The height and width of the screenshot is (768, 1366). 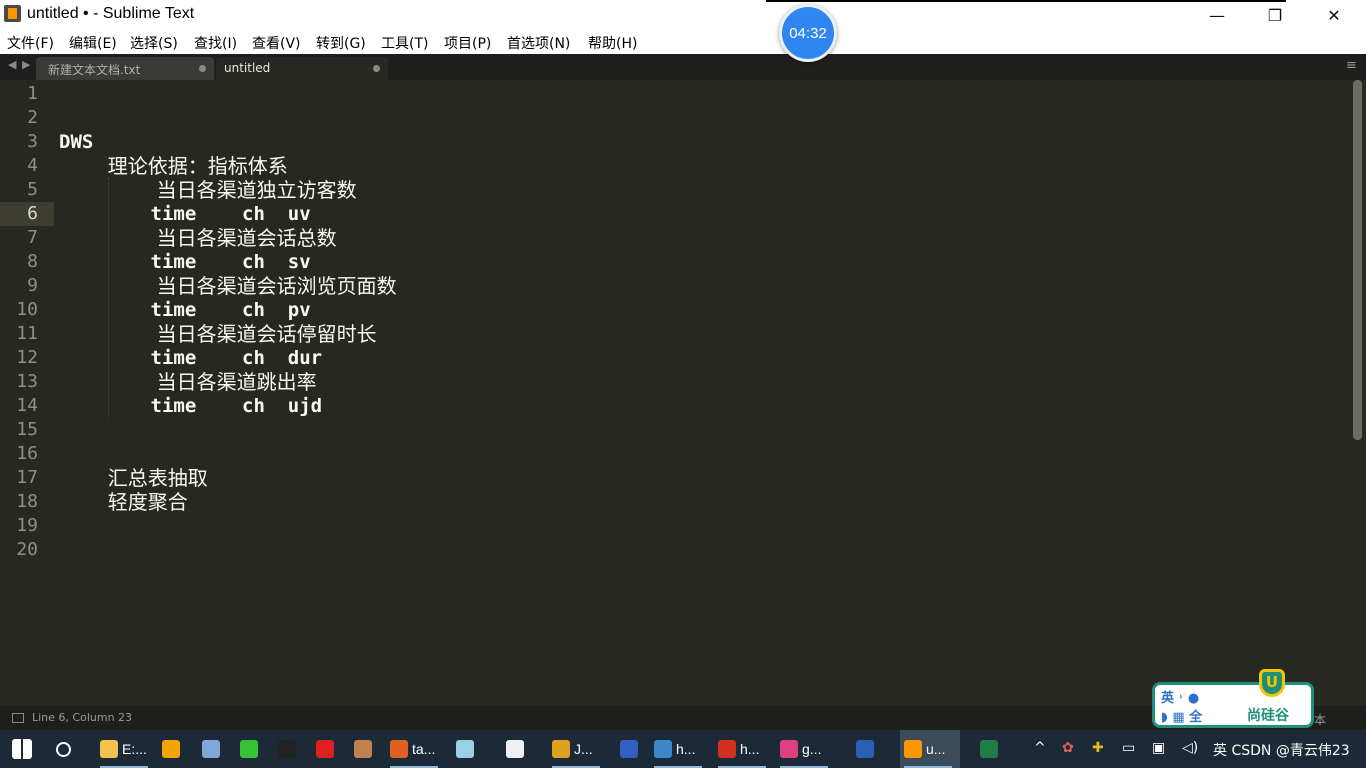 I want to click on line-number: 6, so click(x=32, y=213).